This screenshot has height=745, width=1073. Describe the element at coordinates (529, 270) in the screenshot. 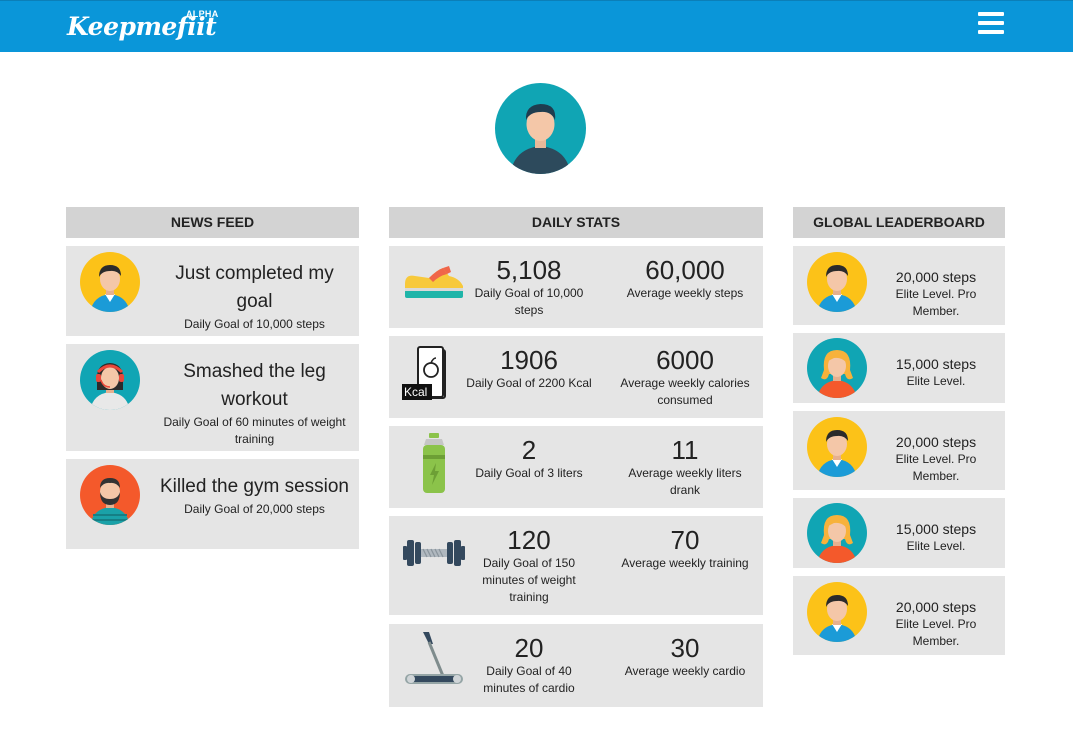

I see `stat-value: 5,108` at that location.